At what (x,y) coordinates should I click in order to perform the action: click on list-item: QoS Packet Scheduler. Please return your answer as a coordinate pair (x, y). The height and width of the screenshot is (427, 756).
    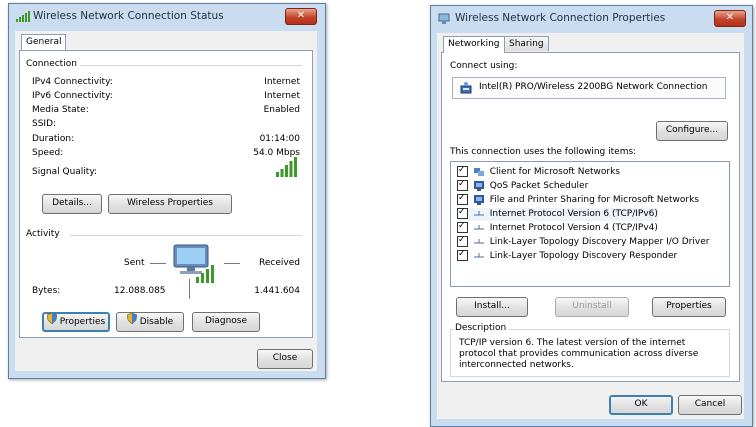
    Looking at the image, I should click on (523, 185).